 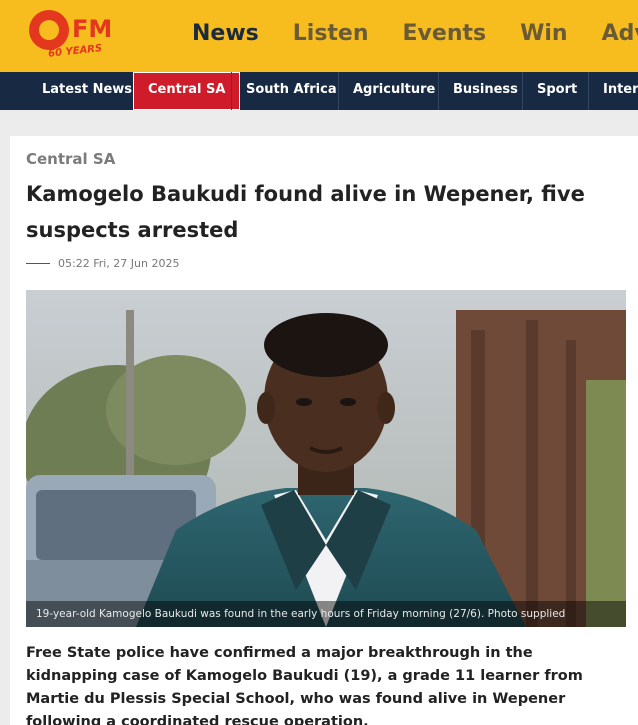 I want to click on tab-business: Business, so click(x=485, y=91).